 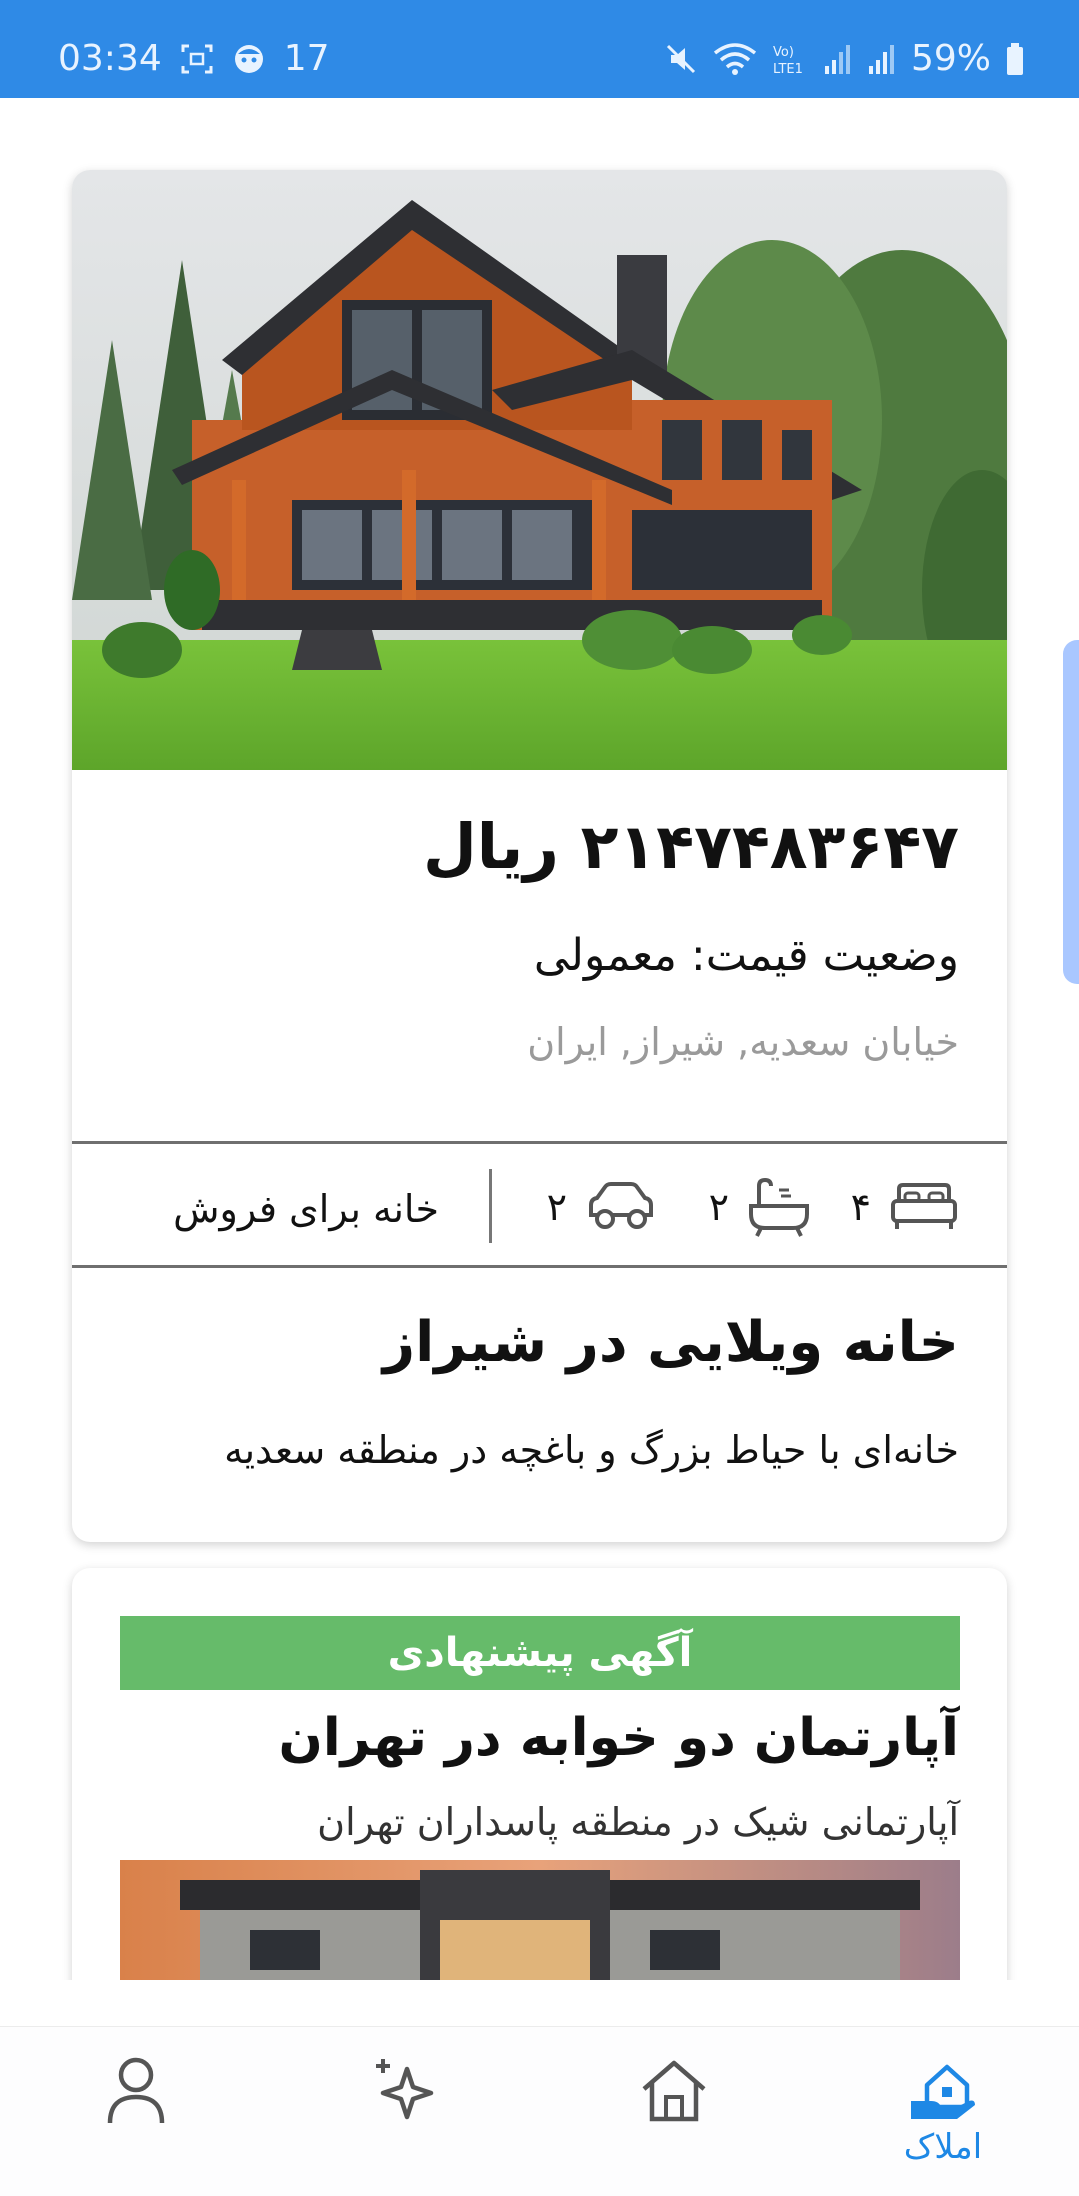 I want to click on screenshot-icon, so click(x=197, y=59).